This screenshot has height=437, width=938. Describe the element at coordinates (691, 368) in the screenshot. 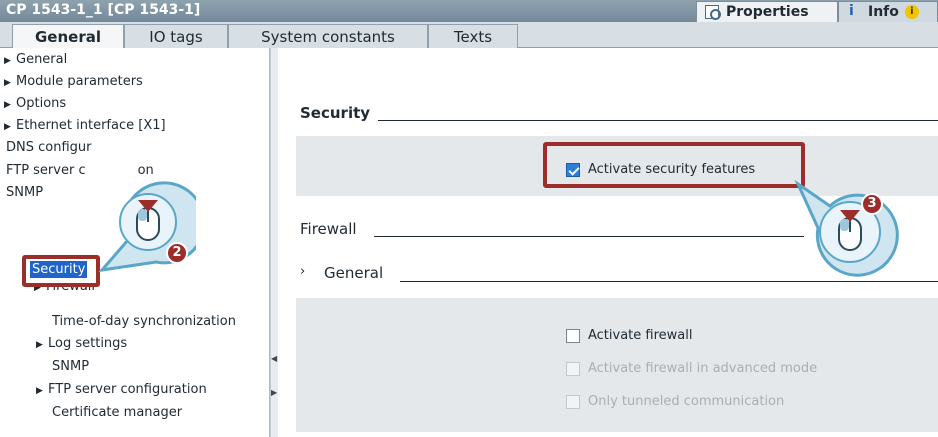

I see `advanced-mode-checkbox: Activate firewall in advanced mode` at that location.